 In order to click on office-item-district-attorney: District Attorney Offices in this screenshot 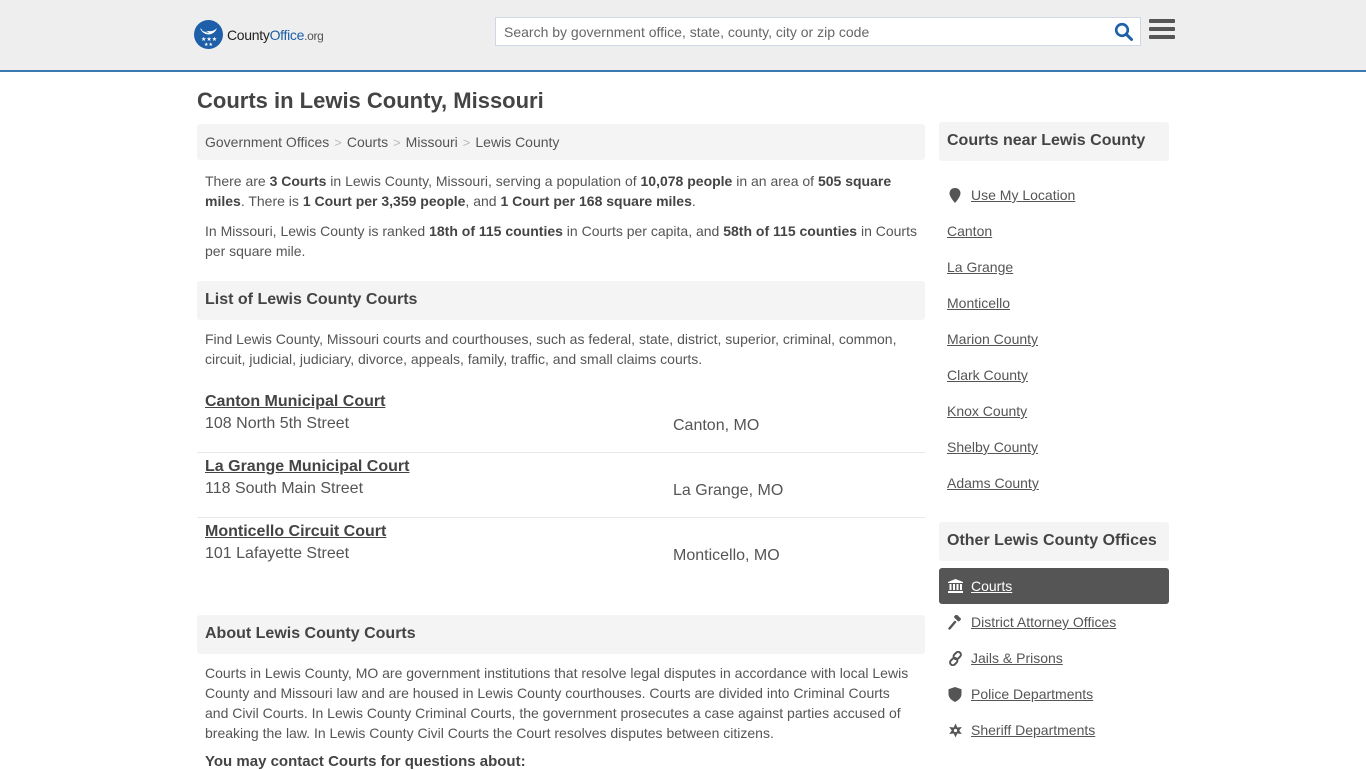, I will do `click(1054, 622)`.